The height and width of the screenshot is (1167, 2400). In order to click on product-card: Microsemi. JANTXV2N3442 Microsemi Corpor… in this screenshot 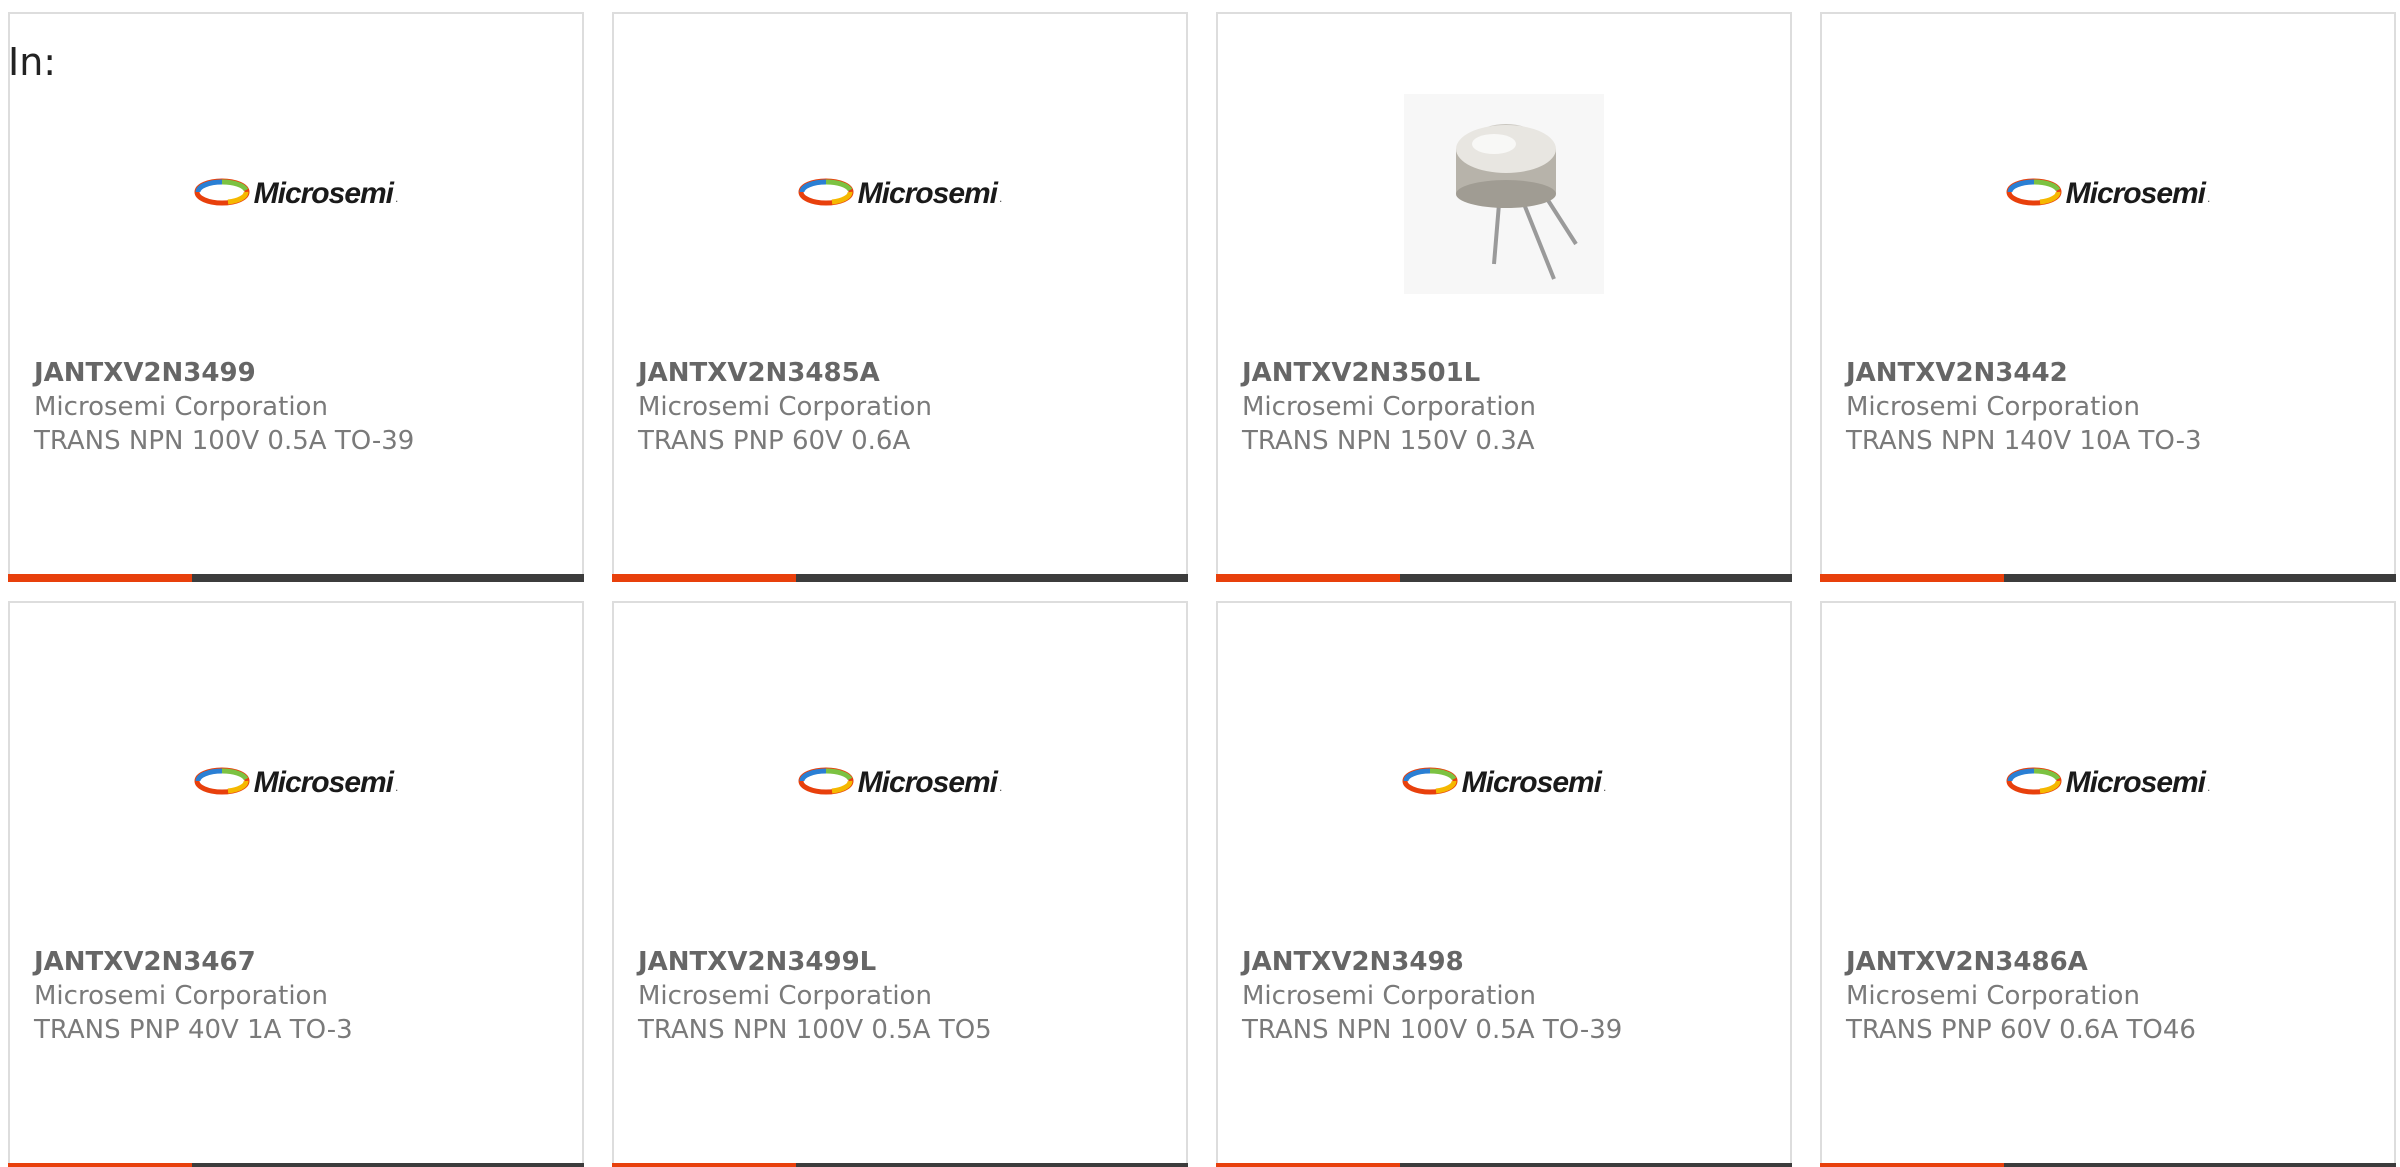, I will do `click(2108, 297)`.